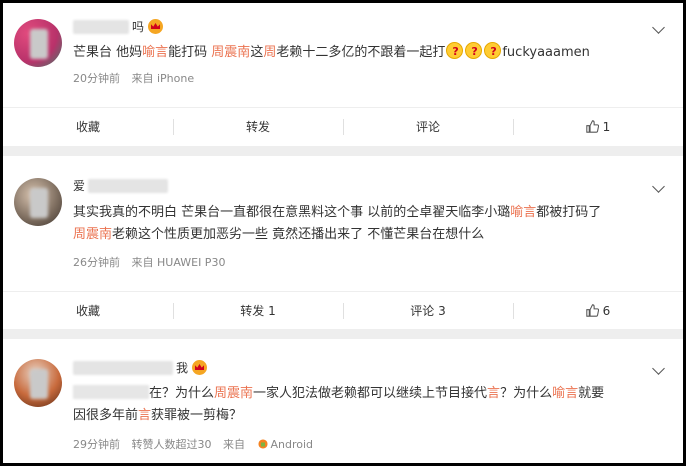  What do you see at coordinates (428, 310) in the screenshot?
I see `comment-button: 评论 3` at bounding box center [428, 310].